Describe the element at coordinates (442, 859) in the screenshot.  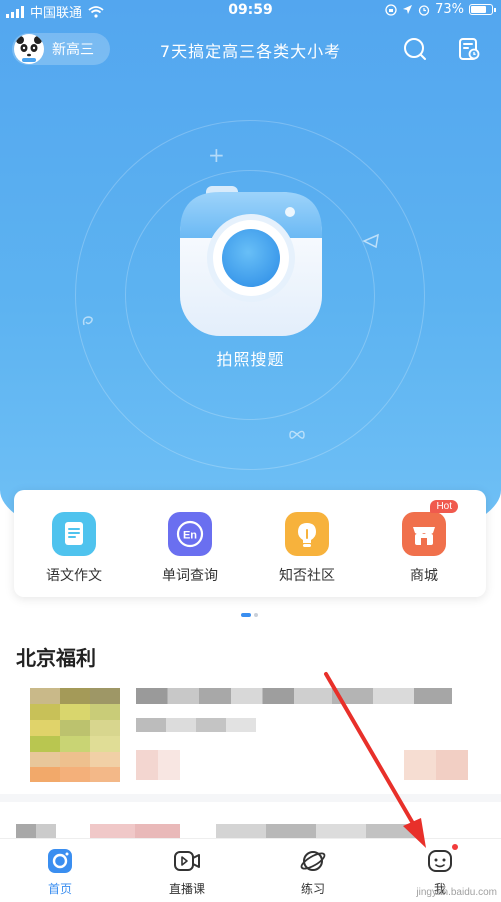
I see `profile-icon` at that location.